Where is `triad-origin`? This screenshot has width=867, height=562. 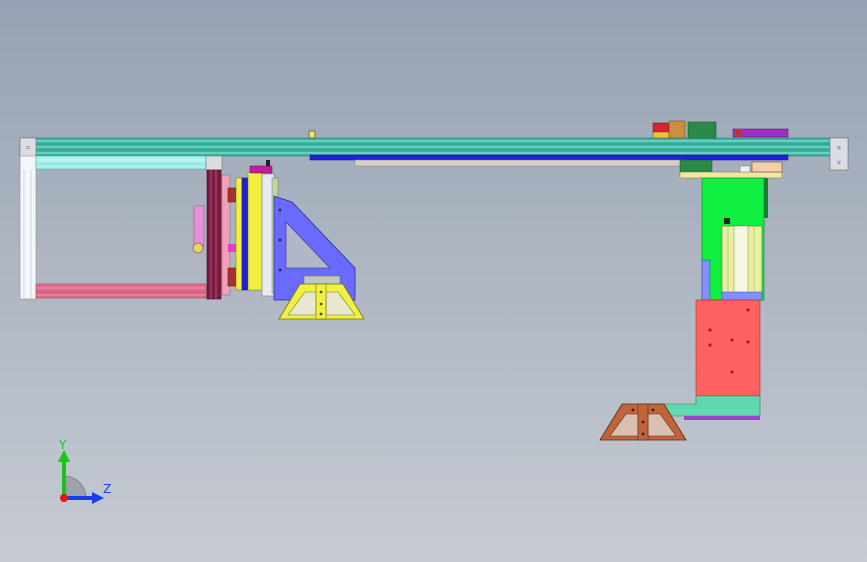
triad-origin is located at coordinates (64, 498).